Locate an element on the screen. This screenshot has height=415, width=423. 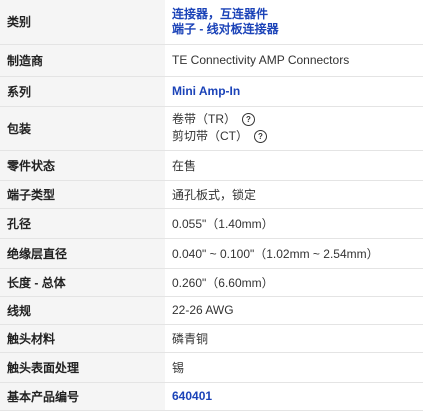
packaging-option: 剪切带（CT） ? is located at coordinates (297, 136).